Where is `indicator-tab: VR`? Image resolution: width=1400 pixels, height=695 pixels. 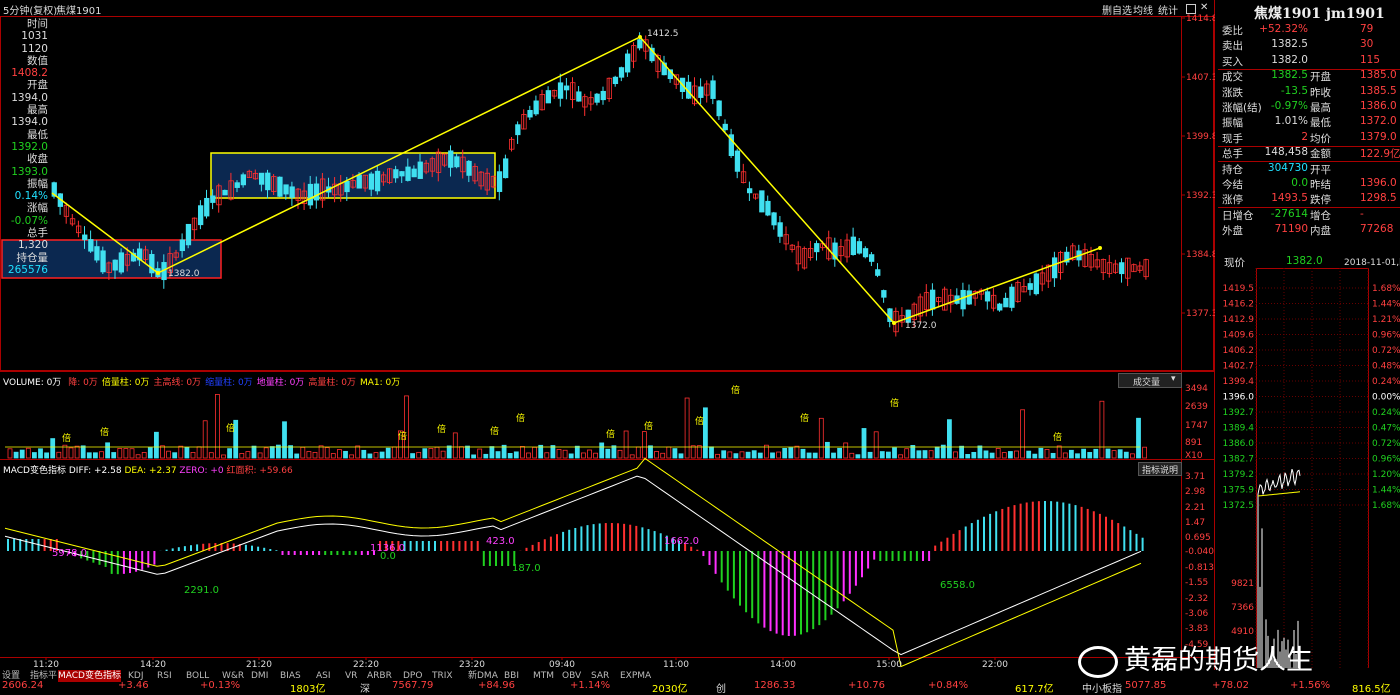
indicator-tab: VR is located at coordinates (351, 676).